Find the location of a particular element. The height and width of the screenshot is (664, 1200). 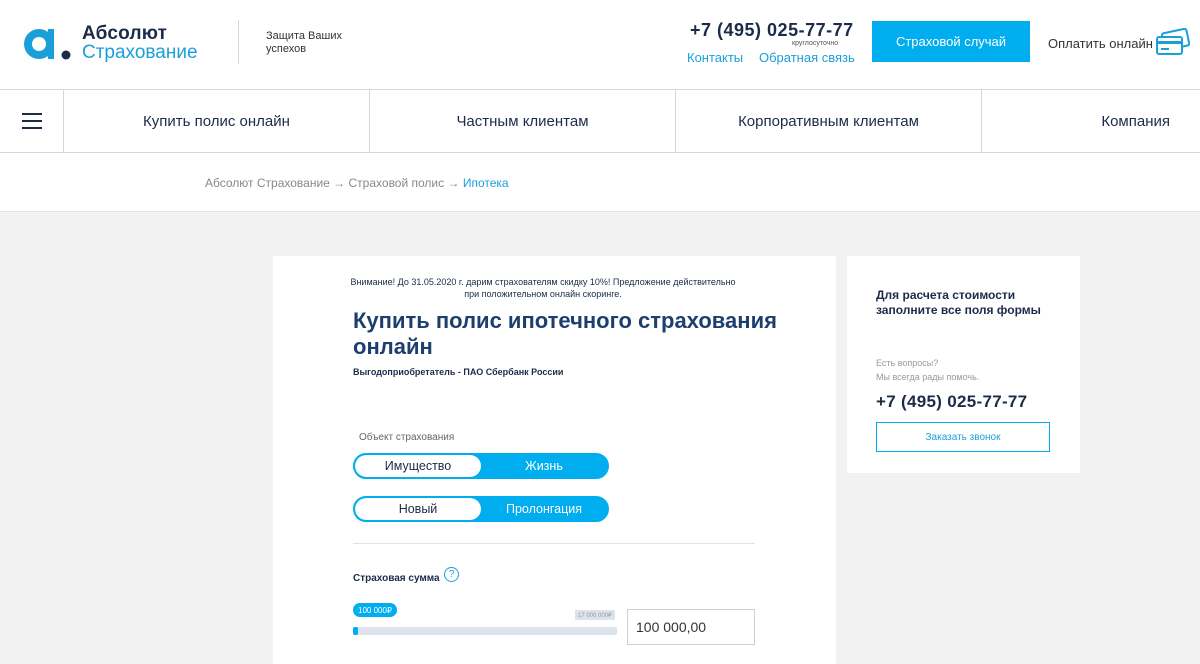

callback-button: Заказать звонок is located at coordinates (963, 437).